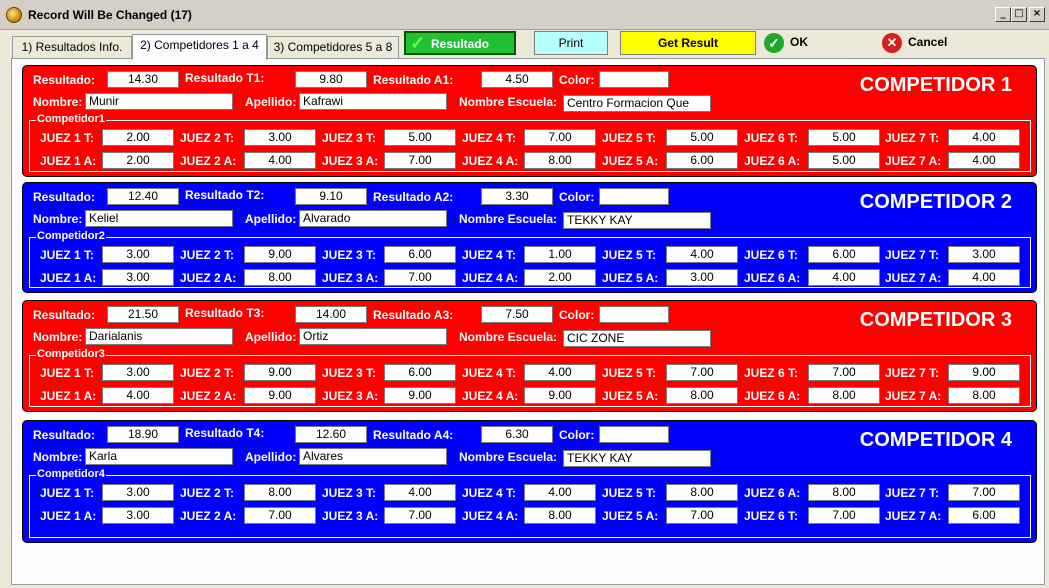 Image resolution: width=1049 pixels, height=588 pixels. Describe the element at coordinates (794, 43) in the screenshot. I see `ok-button: ✓ OK` at that location.